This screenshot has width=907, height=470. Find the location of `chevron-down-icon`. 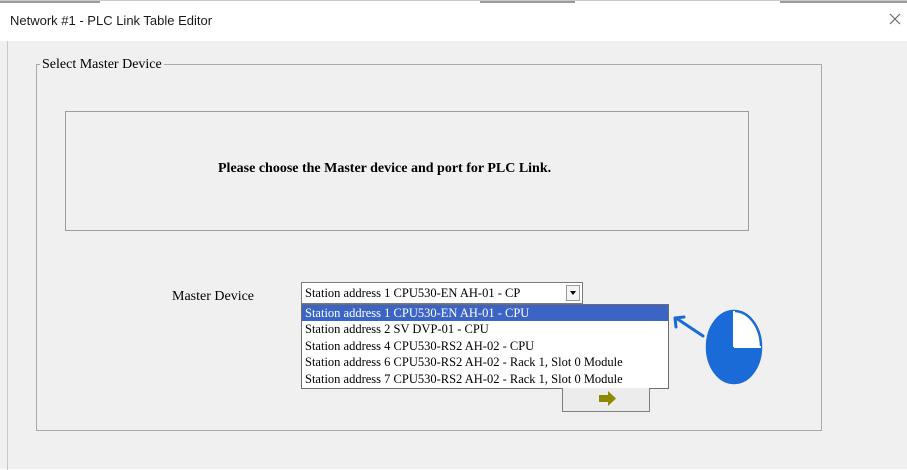

chevron-down-icon is located at coordinates (573, 293).